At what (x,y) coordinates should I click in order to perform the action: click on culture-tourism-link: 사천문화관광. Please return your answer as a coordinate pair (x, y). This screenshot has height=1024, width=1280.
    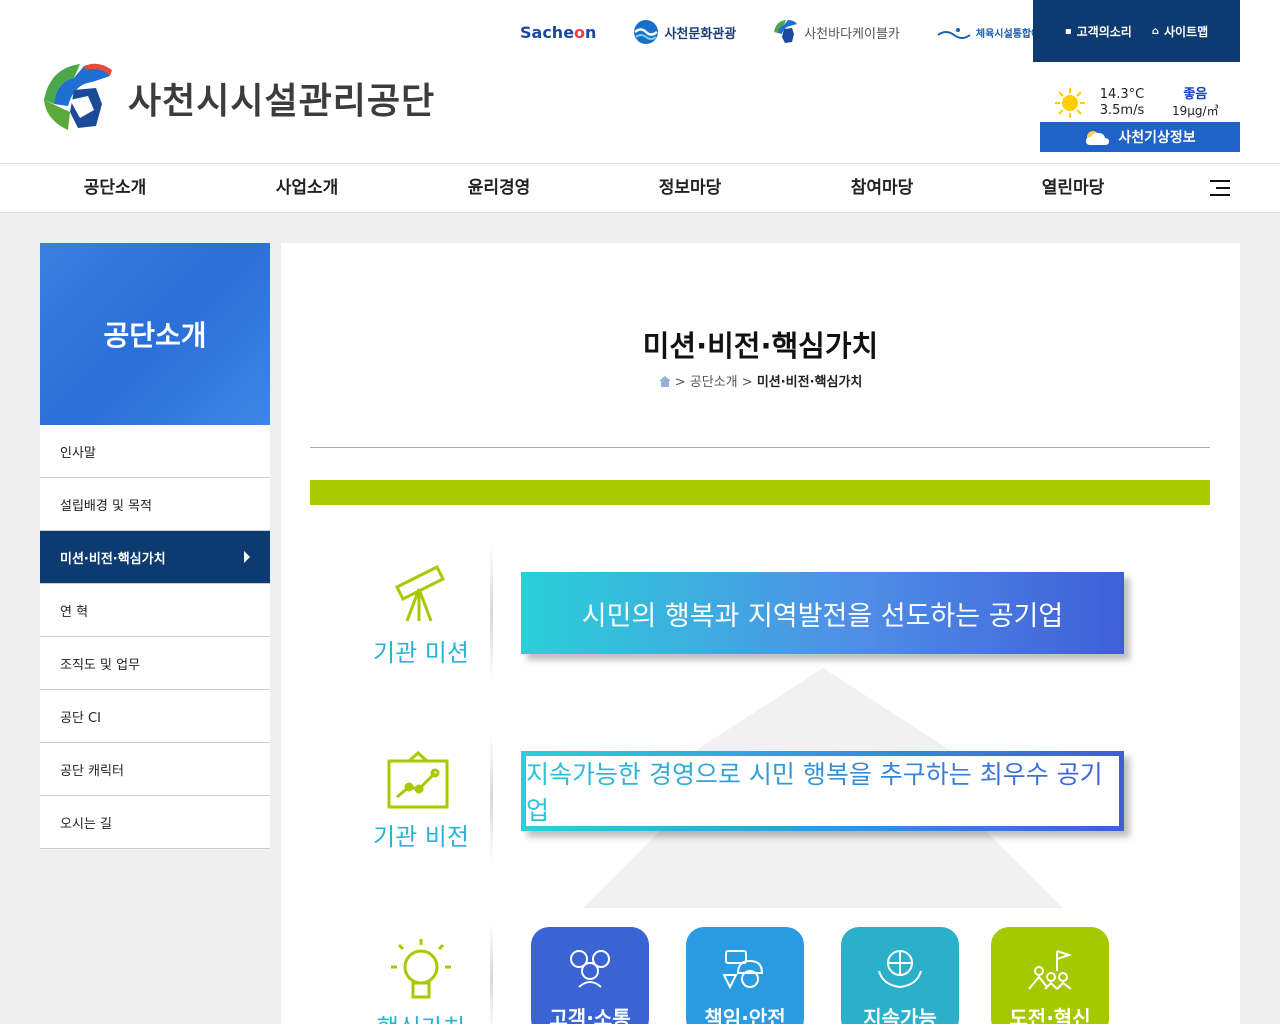
    Looking at the image, I should click on (684, 32).